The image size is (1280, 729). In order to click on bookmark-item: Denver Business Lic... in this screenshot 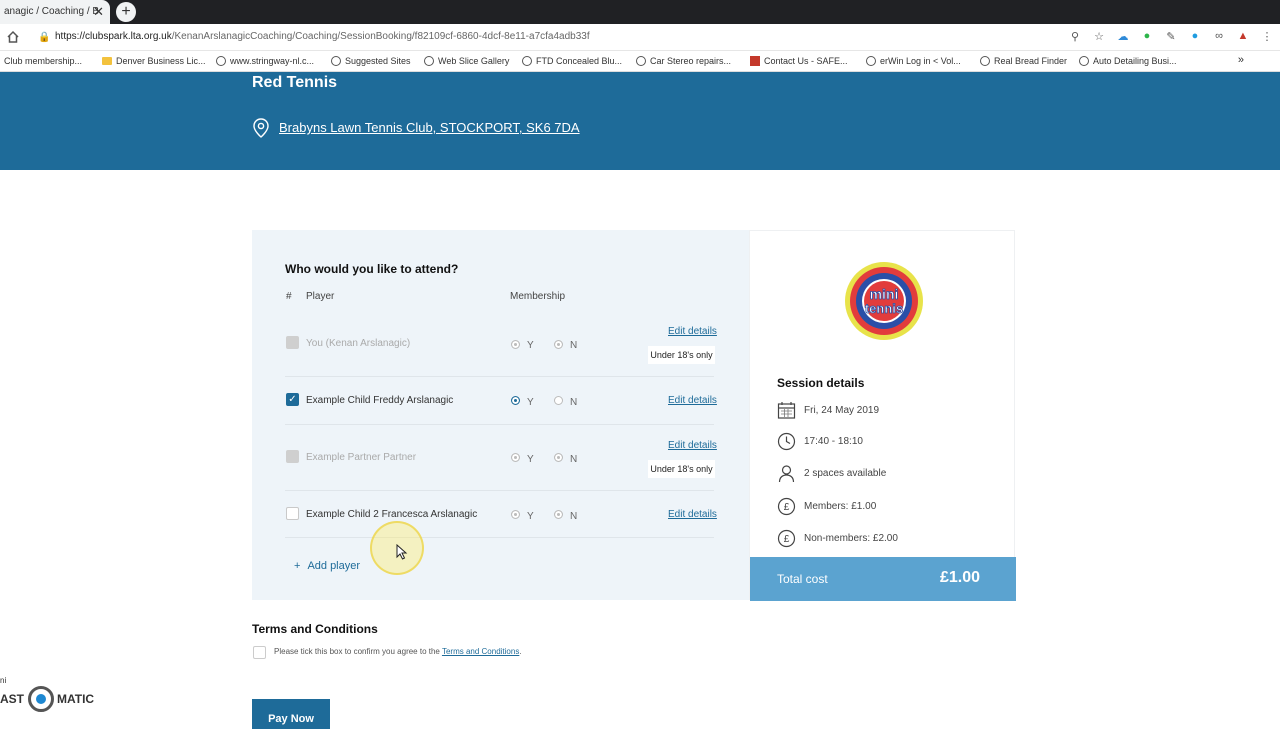, I will do `click(154, 61)`.